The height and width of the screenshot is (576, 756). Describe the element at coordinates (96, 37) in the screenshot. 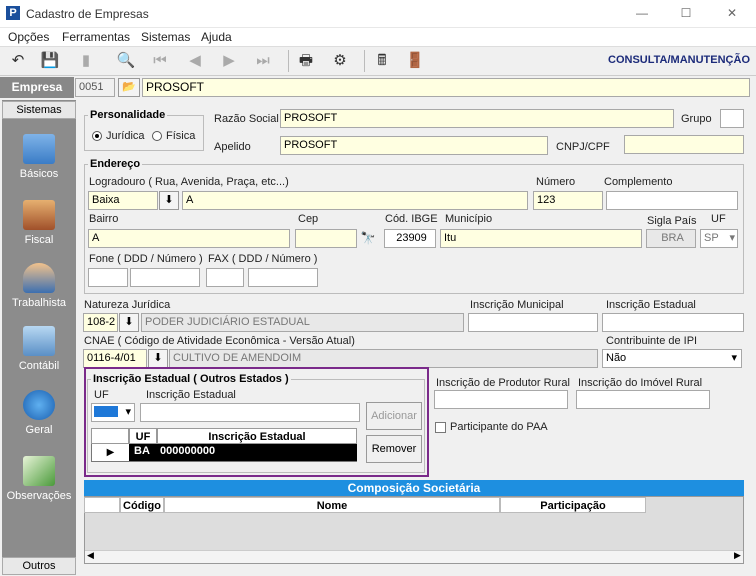

I see `menu-ferramentas: Ferramentas` at that location.